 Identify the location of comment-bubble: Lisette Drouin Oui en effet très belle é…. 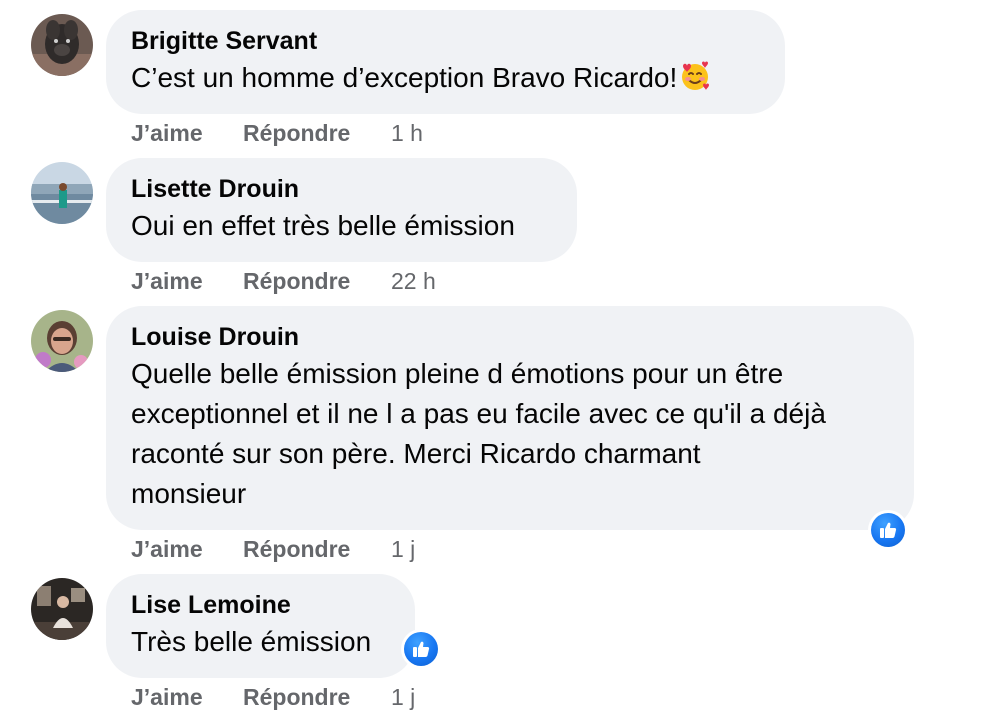
(341, 210).